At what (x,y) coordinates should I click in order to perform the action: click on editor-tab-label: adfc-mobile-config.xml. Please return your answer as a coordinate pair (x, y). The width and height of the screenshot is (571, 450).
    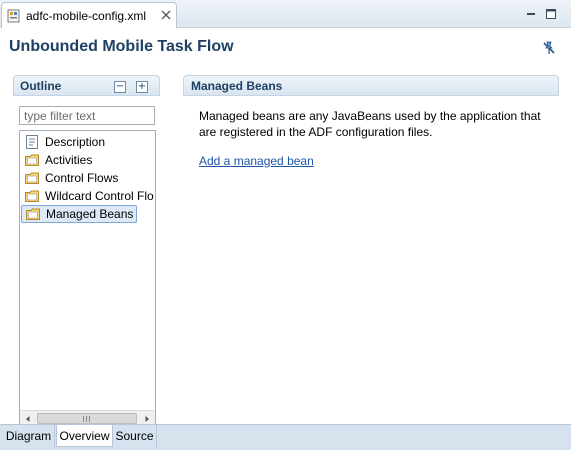
    Looking at the image, I should click on (86, 16).